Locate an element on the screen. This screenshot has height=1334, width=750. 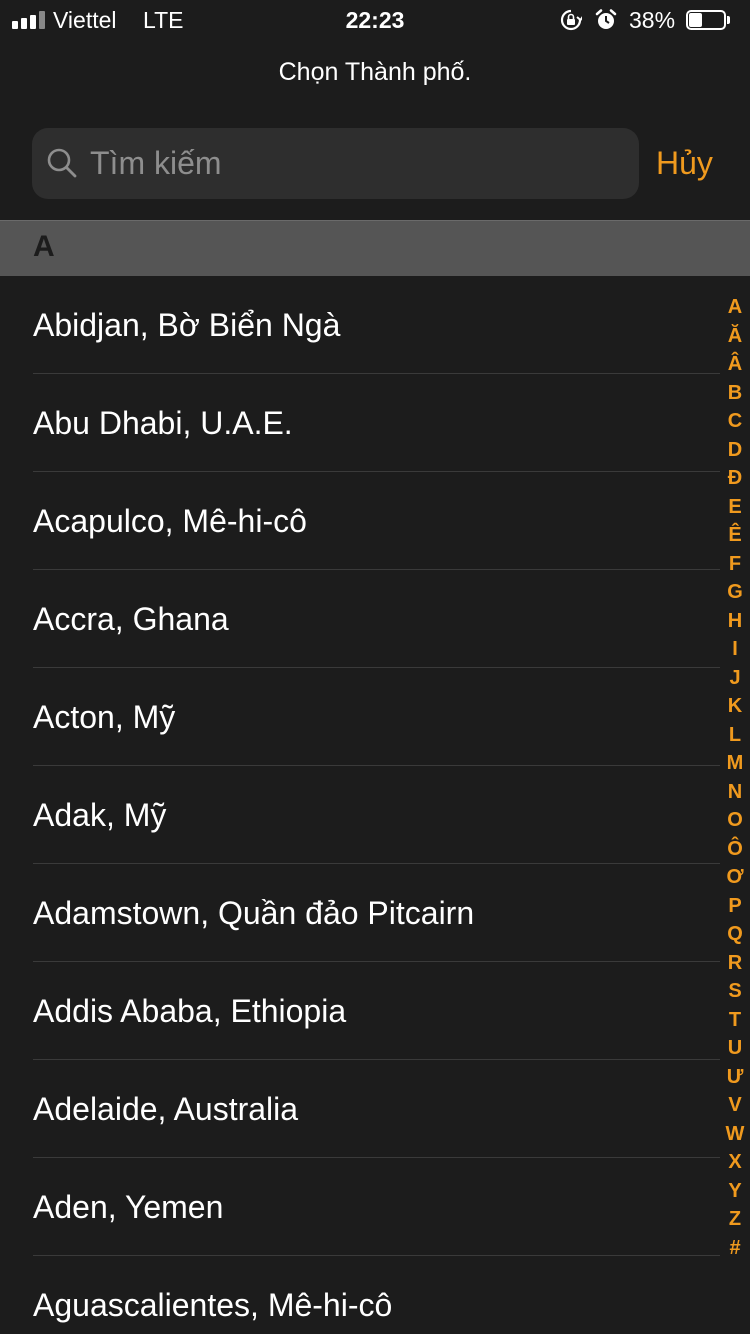
city-name: Aguascalientes, Mê-hi-cô is located at coordinates (213, 1305).